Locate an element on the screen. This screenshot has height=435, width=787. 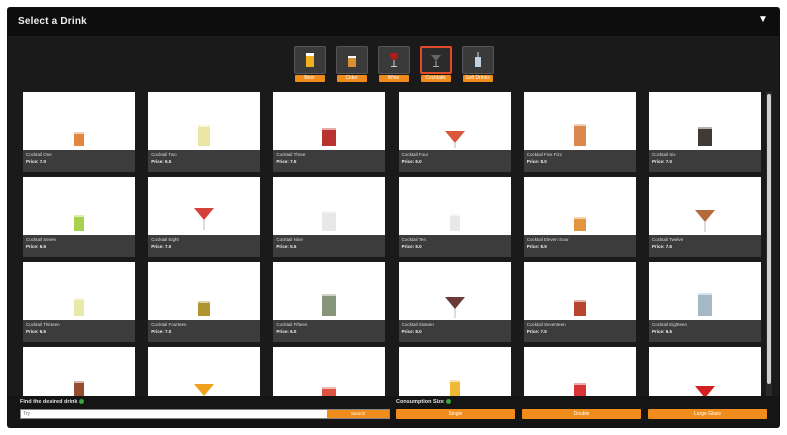
drink-card: Cocktail One Price: 7.0 is located at coordinates (79, 132).